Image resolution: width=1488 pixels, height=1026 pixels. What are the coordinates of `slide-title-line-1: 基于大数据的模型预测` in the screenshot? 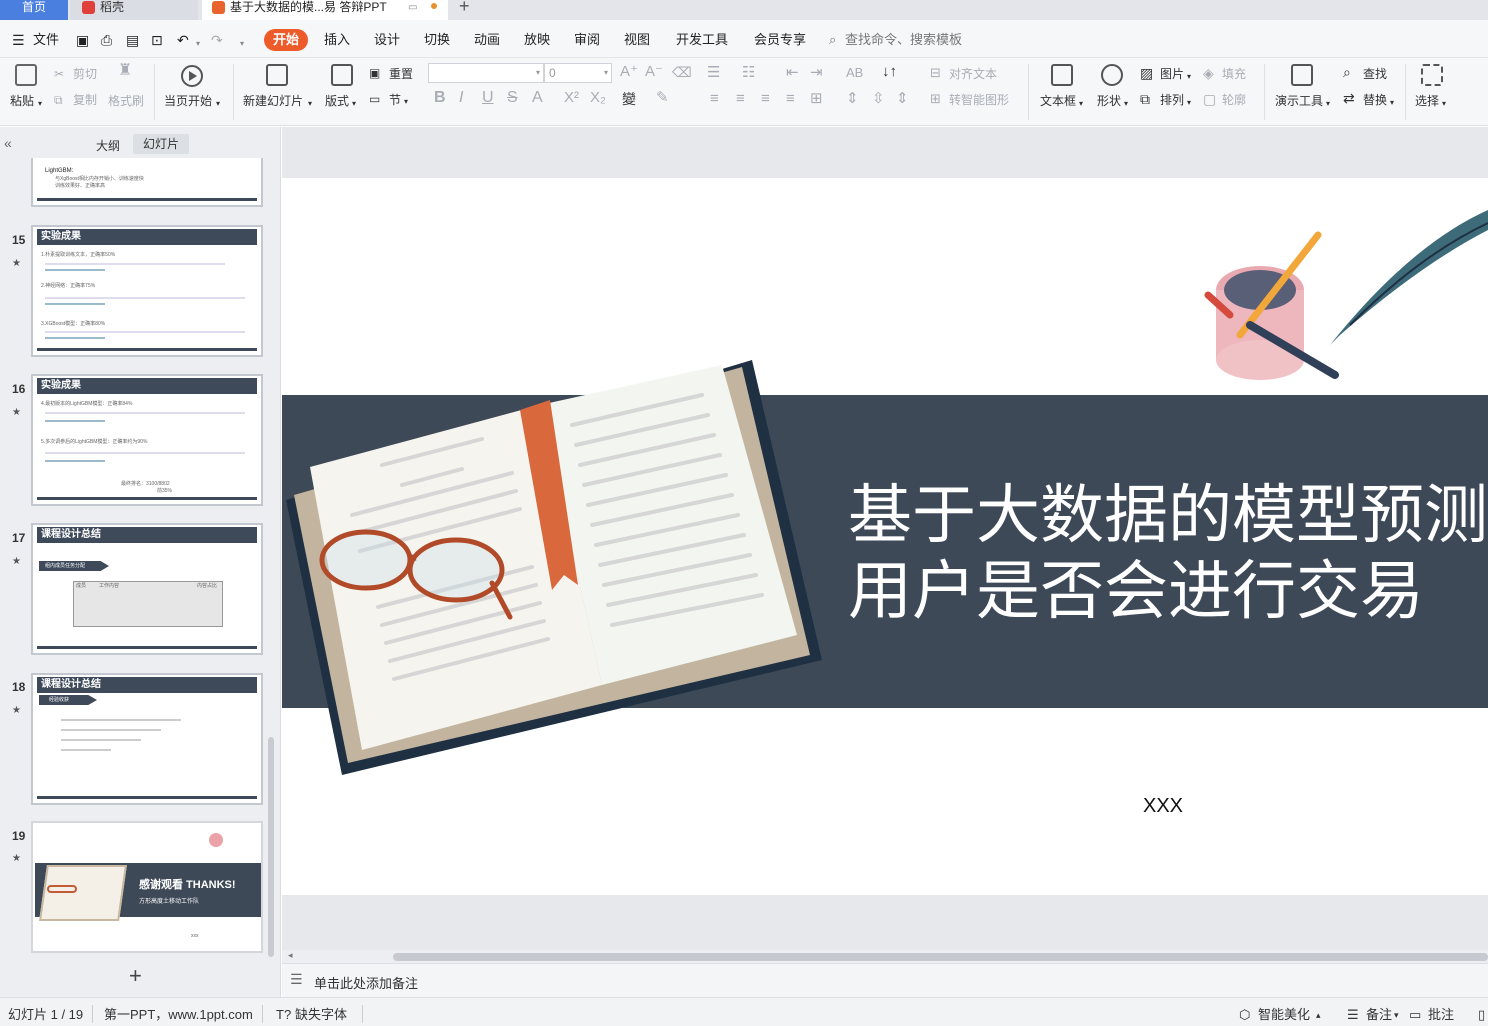 It's located at (1168, 516).